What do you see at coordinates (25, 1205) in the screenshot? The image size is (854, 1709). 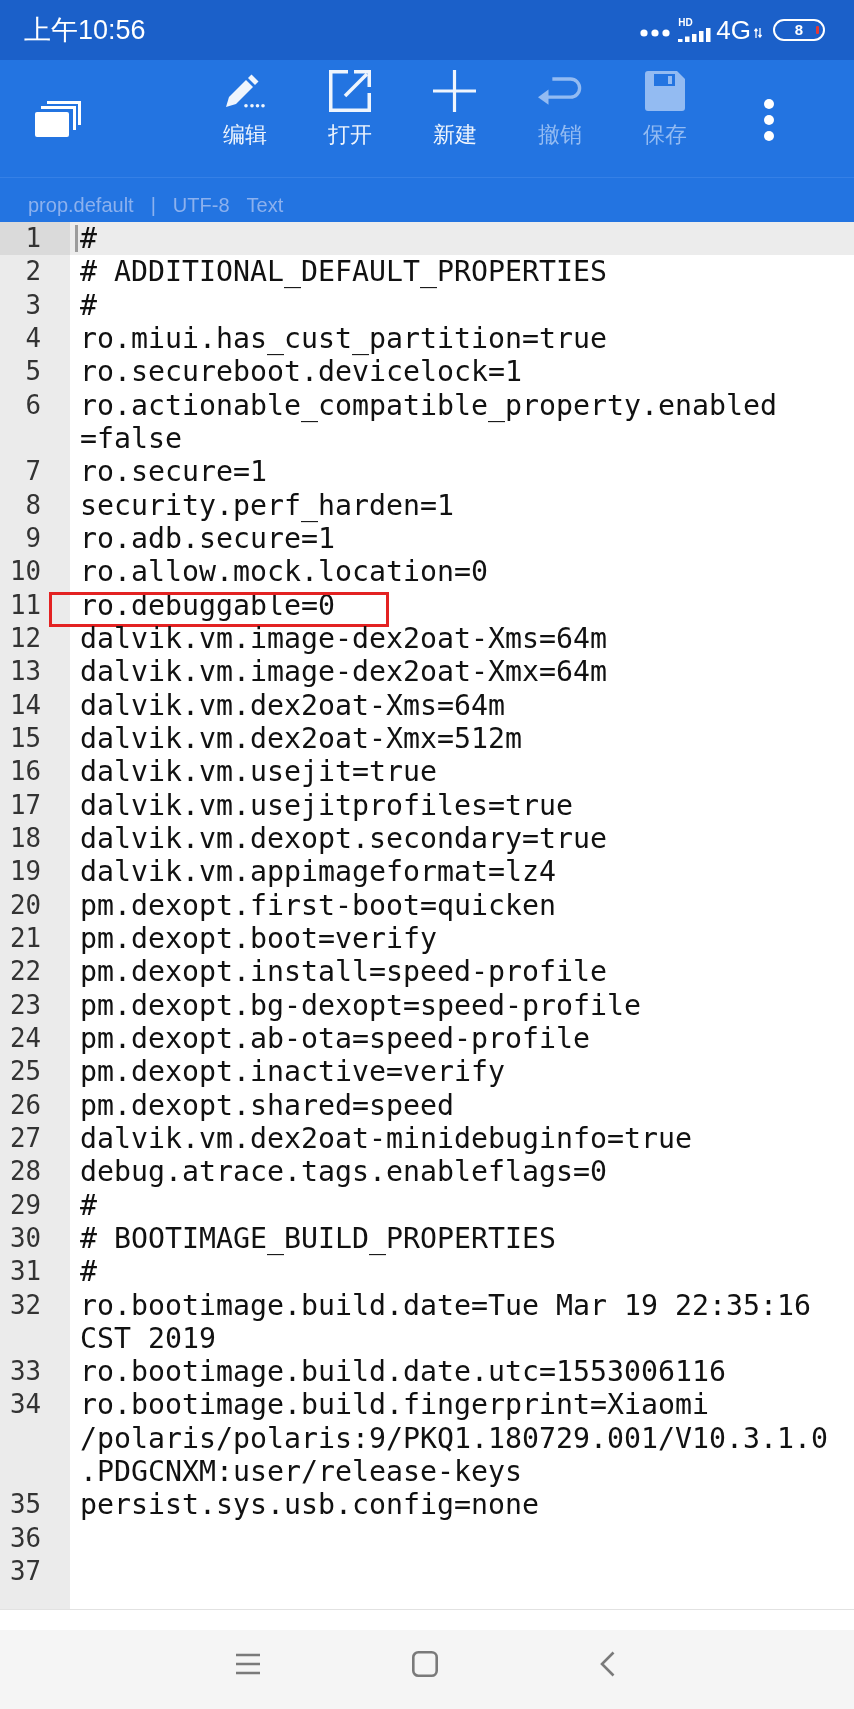 I see `line-number: 29` at bounding box center [25, 1205].